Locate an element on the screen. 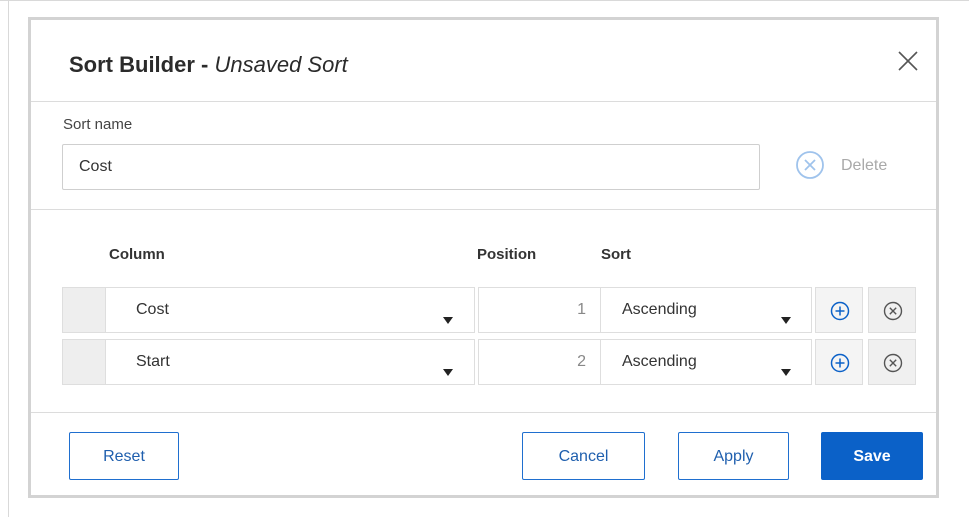 The width and height of the screenshot is (969, 517). apply-button: Apply is located at coordinates (733, 456).